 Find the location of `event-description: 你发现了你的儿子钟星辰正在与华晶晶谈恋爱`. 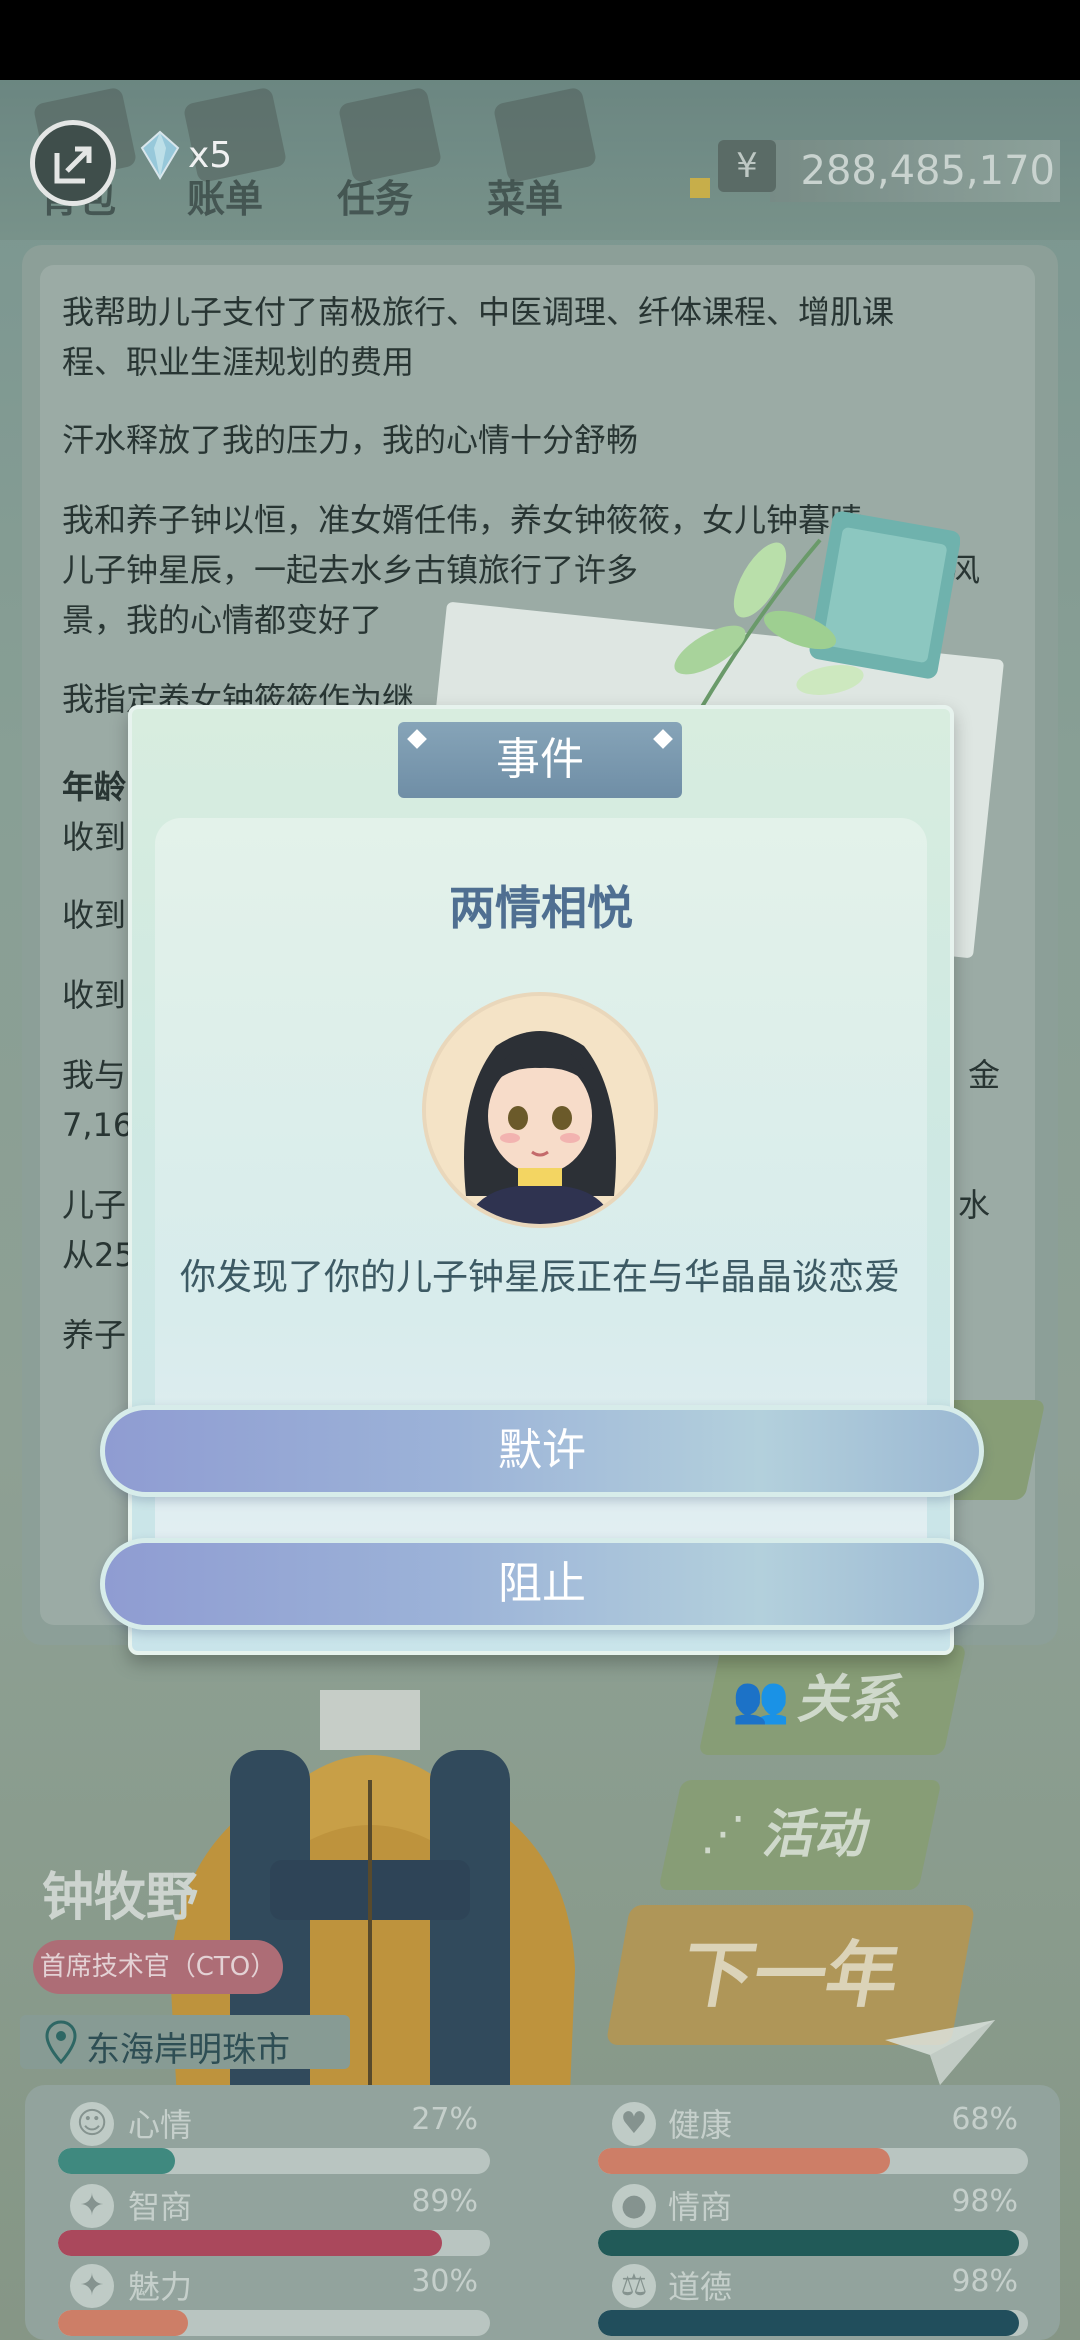

event-description: 你发现了你的儿子钟星辰正在与华晶晶谈恋爱 is located at coordinates (540, 1277).